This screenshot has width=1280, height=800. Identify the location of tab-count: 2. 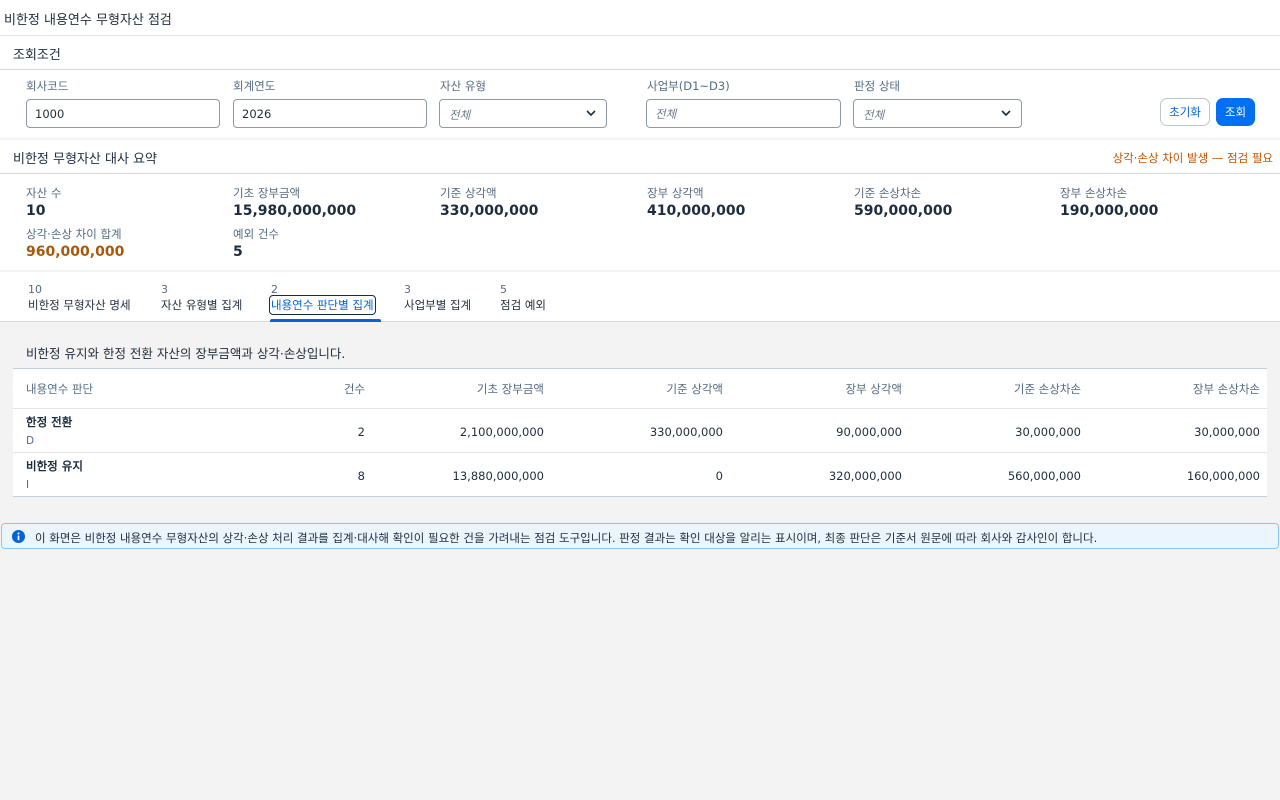
(274, 289).